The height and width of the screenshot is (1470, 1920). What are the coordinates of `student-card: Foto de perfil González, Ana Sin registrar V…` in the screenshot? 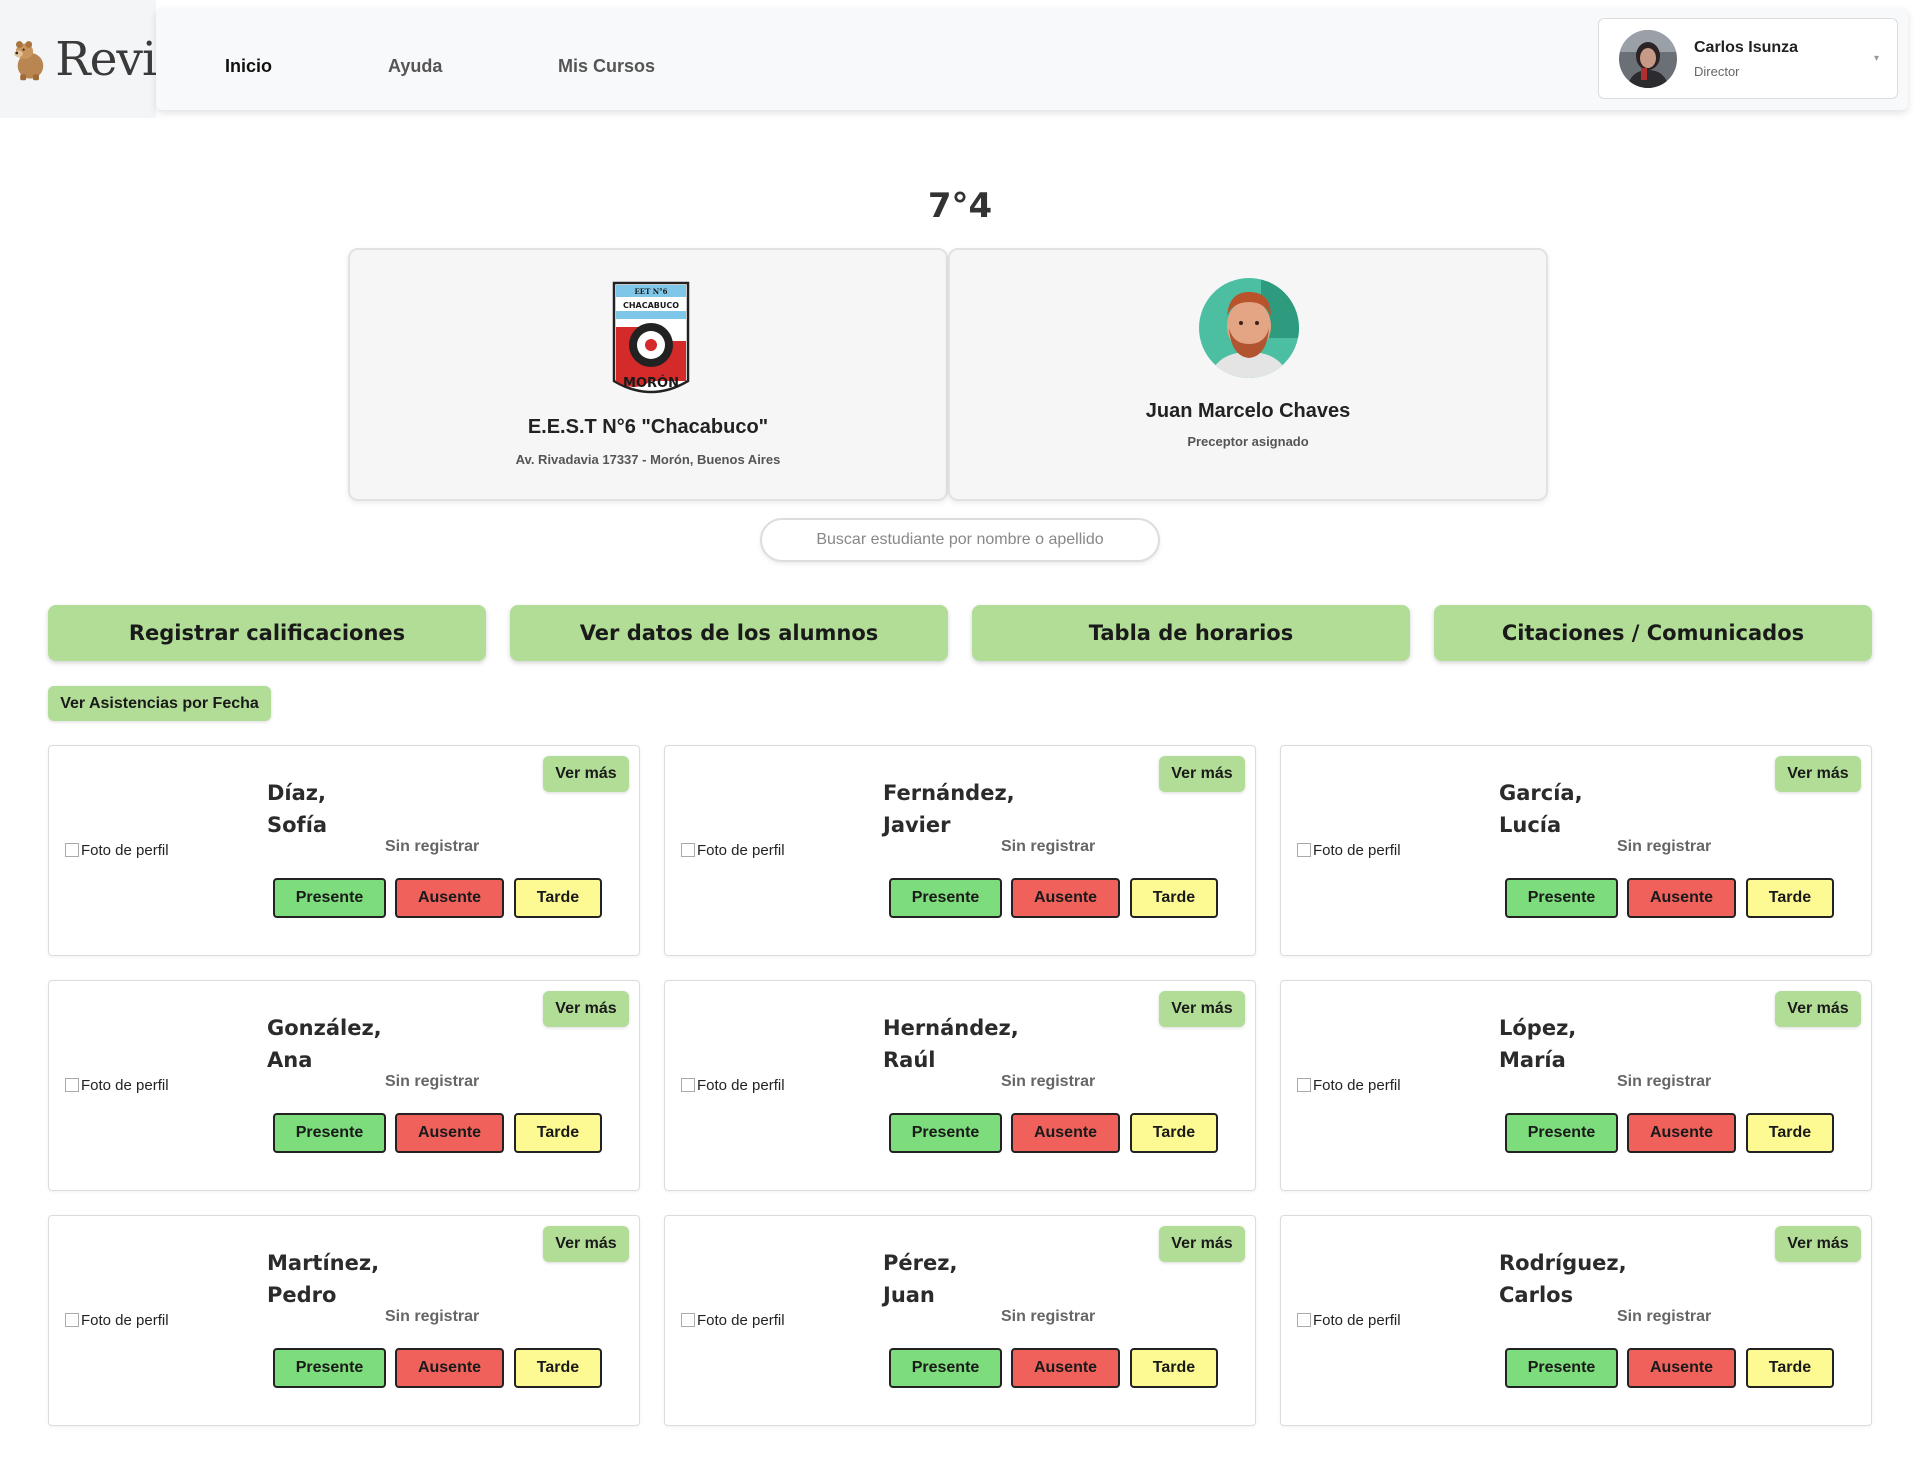 It's located at (344, 1085).